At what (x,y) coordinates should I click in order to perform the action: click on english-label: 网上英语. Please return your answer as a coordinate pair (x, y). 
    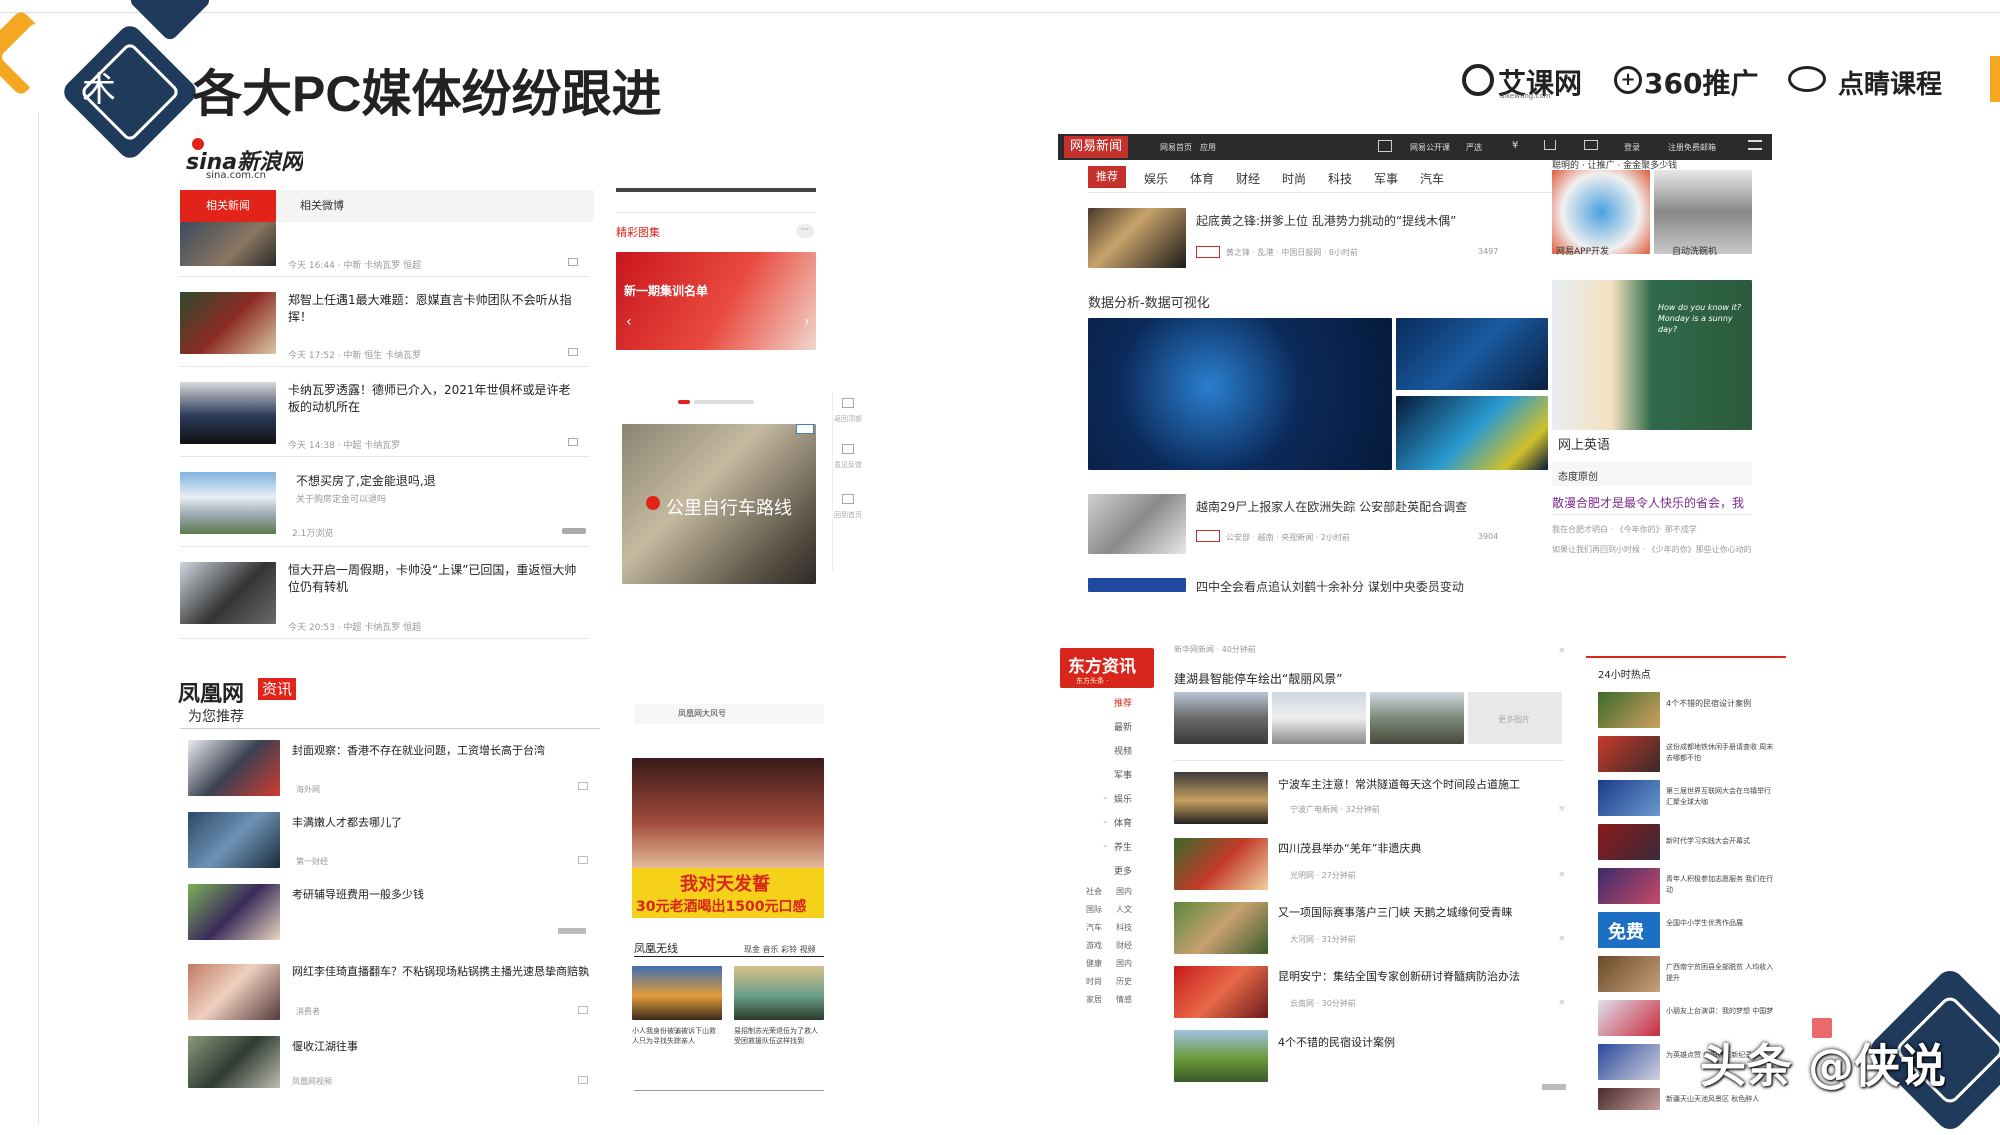
    Looking at the image, I should click on (1584, 443).